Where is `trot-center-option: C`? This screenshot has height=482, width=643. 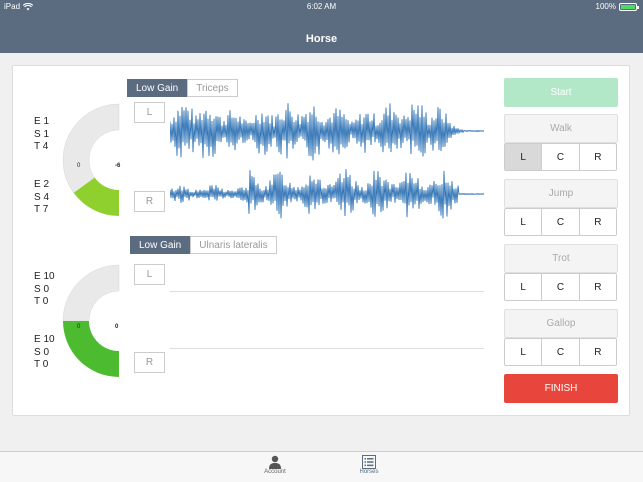
trot-center-option: C is located at coordinates (561, 287).